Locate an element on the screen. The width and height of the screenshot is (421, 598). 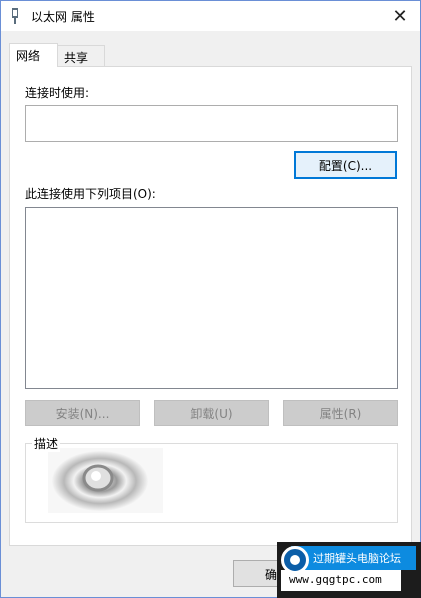
title-bar: 以太网 属性 ✕ is located at coordinates (210, 16).